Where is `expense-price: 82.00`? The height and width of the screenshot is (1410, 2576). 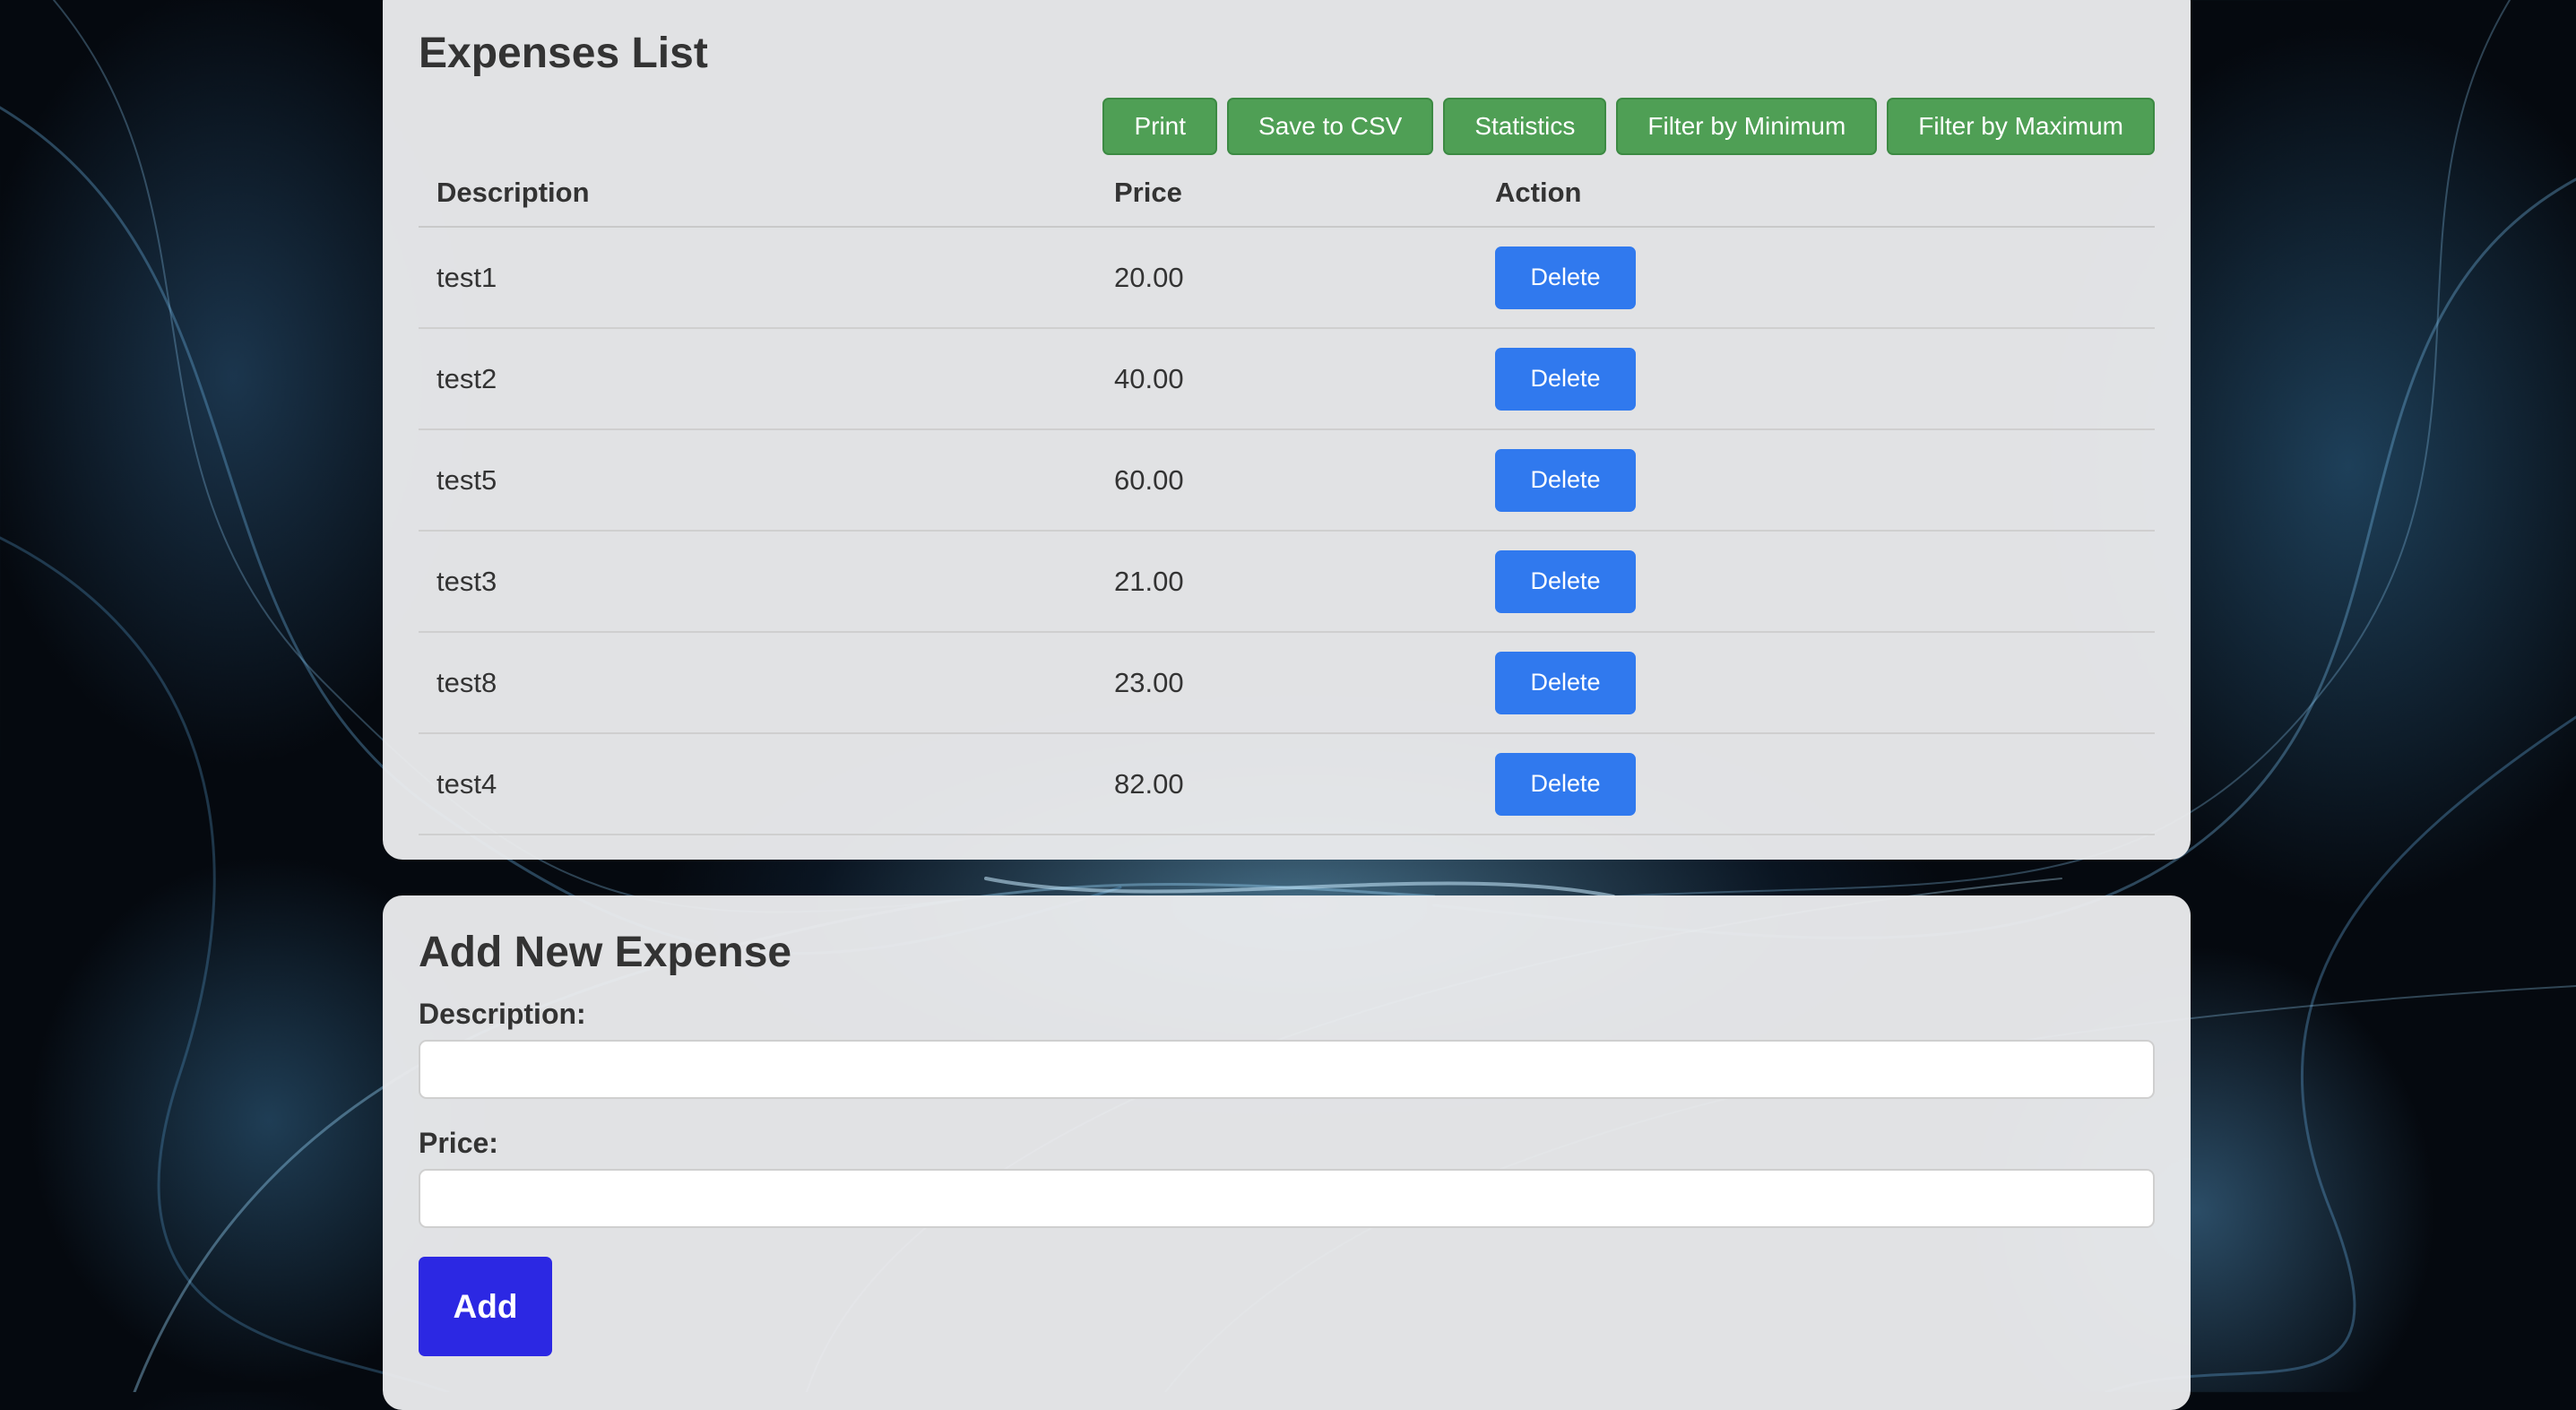 expense-price: 82.00 is located at coordinates (1286, 784).